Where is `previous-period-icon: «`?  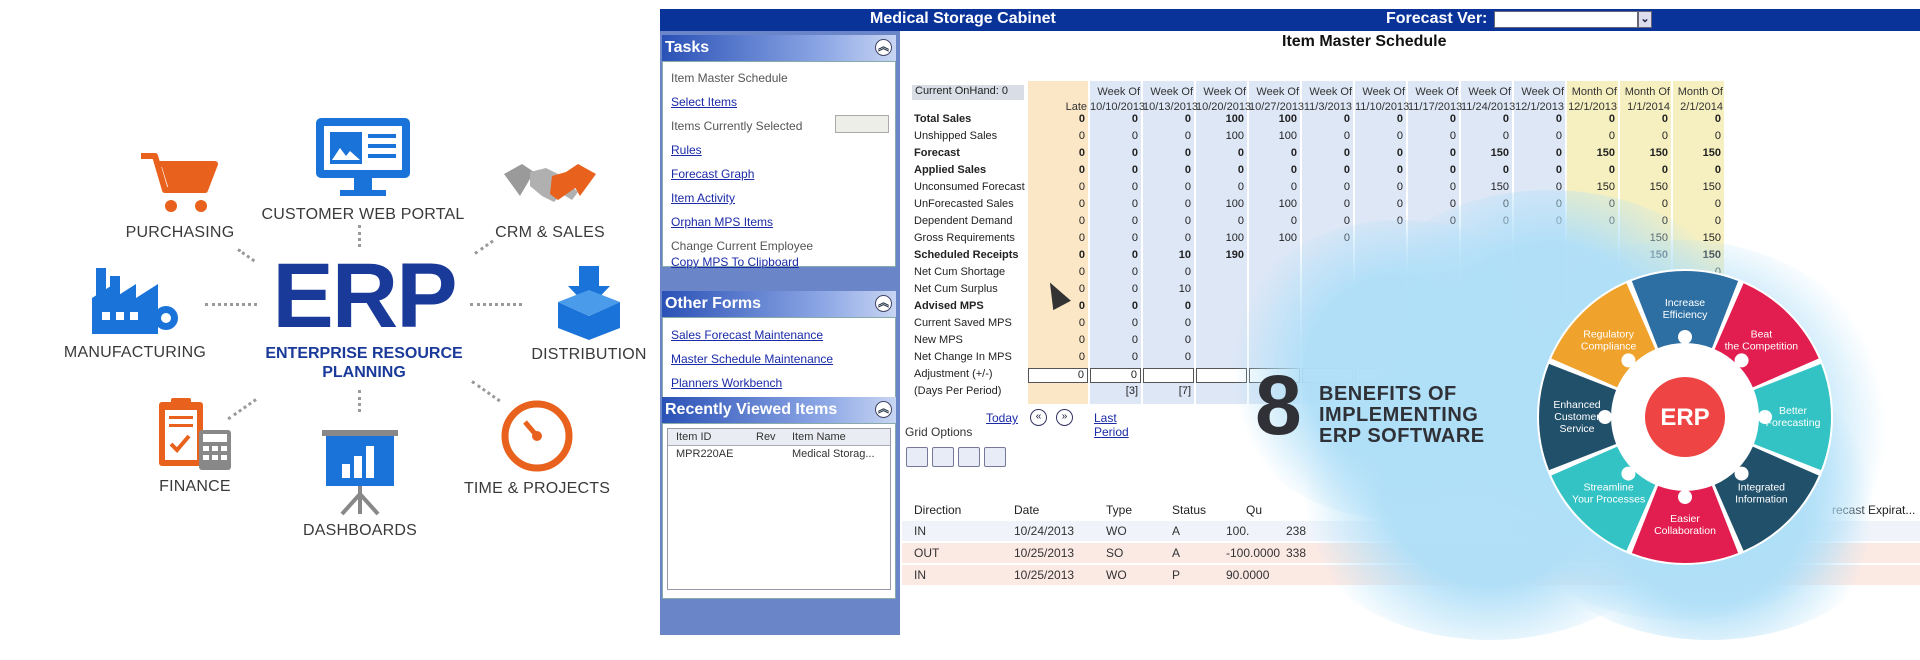 previous-period-icon: « is located at coordinates (1038, 417).